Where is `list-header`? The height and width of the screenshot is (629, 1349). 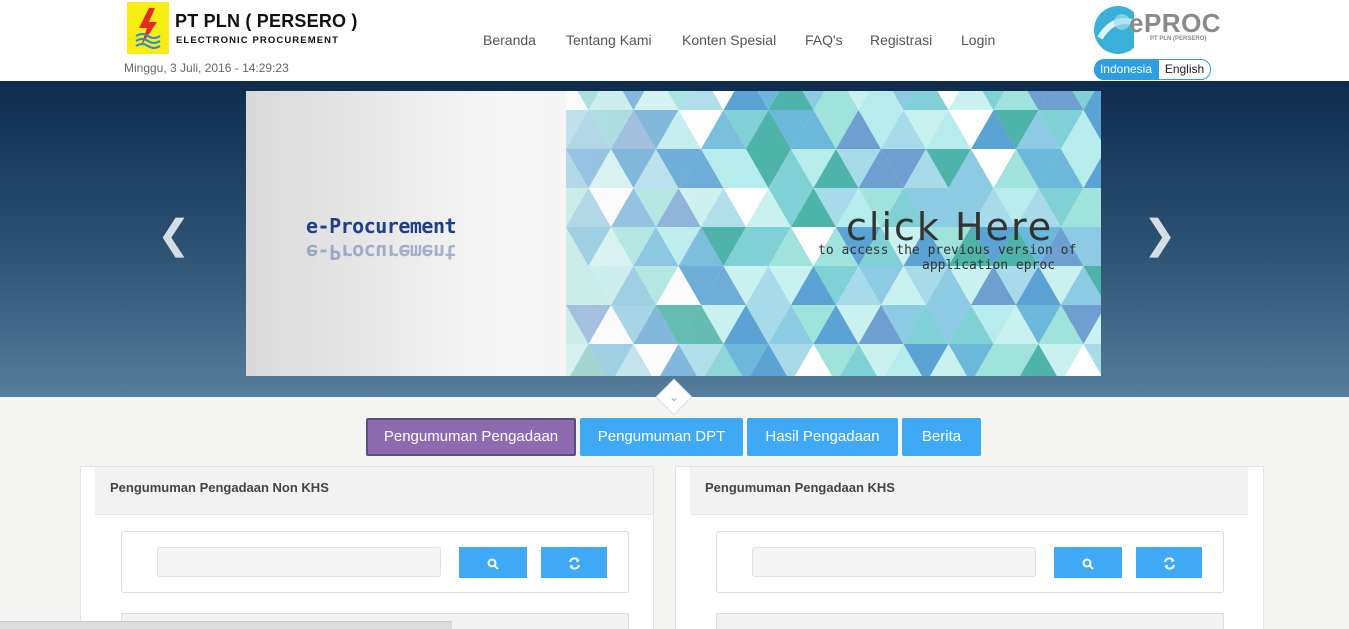
list-header is located at coordinates (970, 621).